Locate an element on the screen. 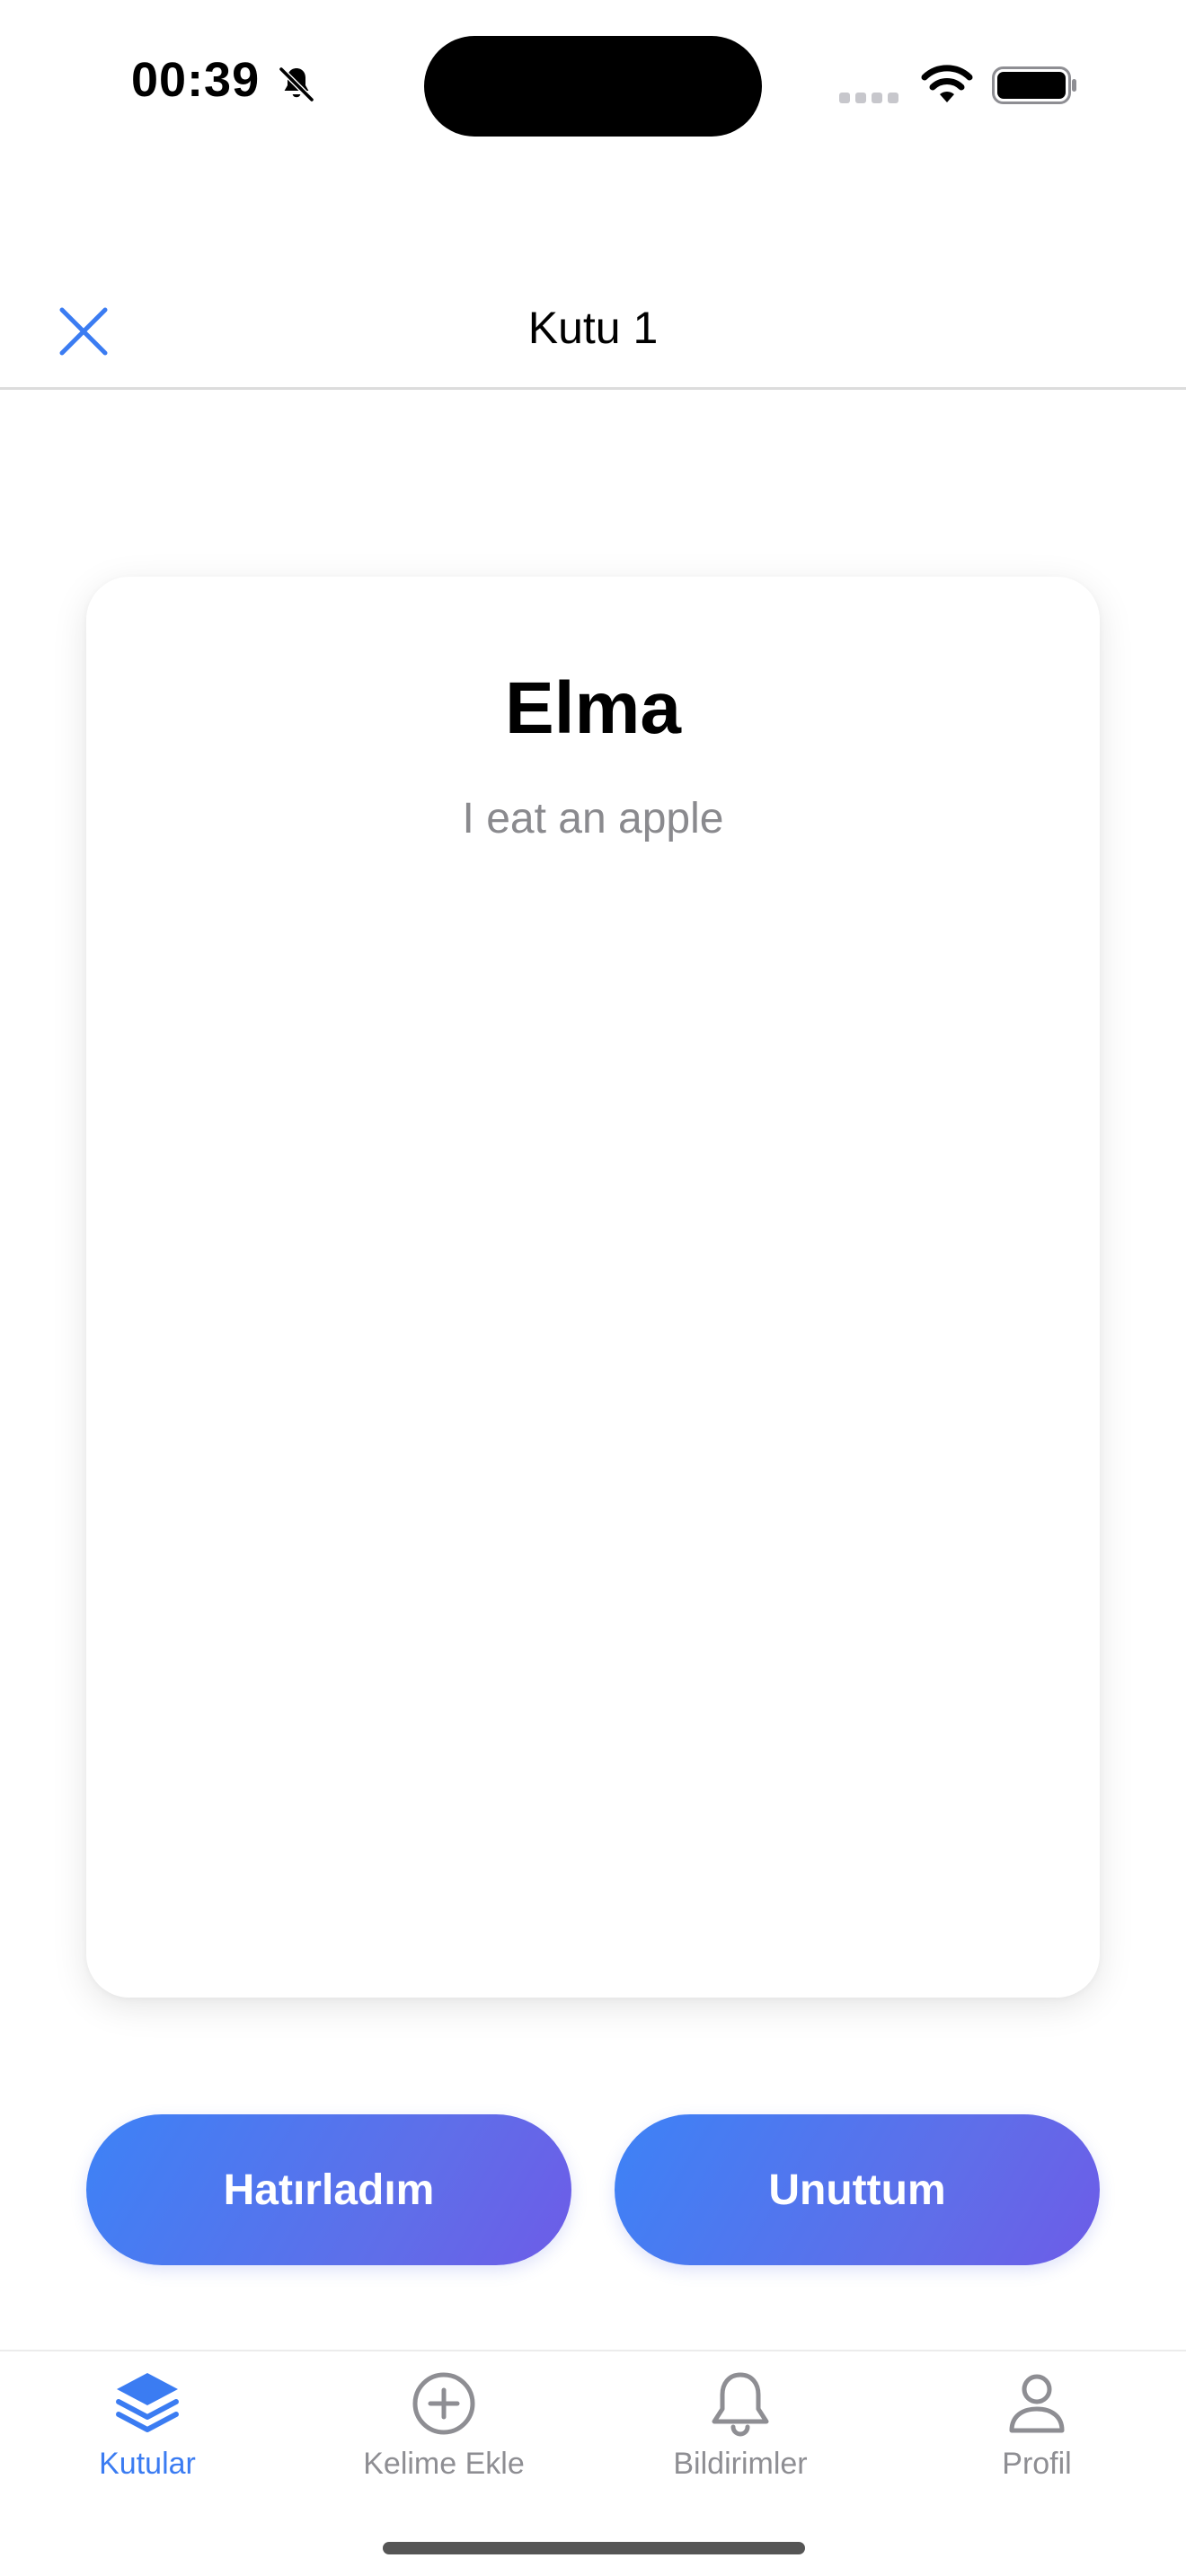  tab-label: Kutular is located at coordinates (147, 2464).